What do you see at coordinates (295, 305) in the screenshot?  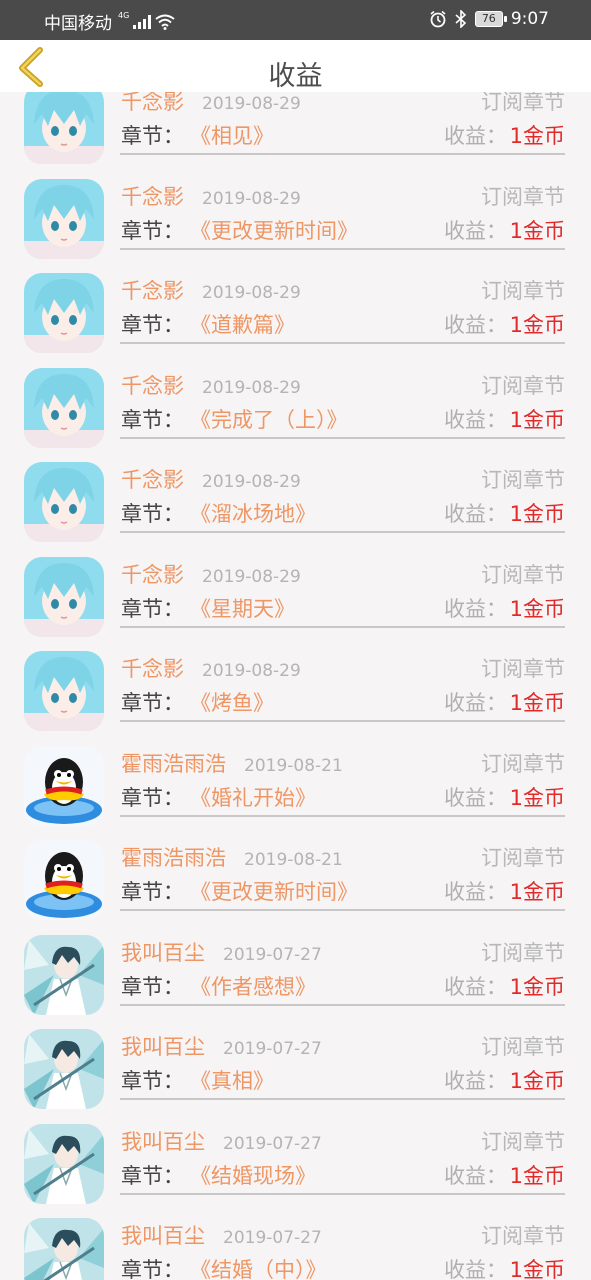 I see `list-item-2: 千念影 2019-08-29 订阅章节 章节： 《道歉篇》 收益： 1金币` at bounding box center [295, 305].